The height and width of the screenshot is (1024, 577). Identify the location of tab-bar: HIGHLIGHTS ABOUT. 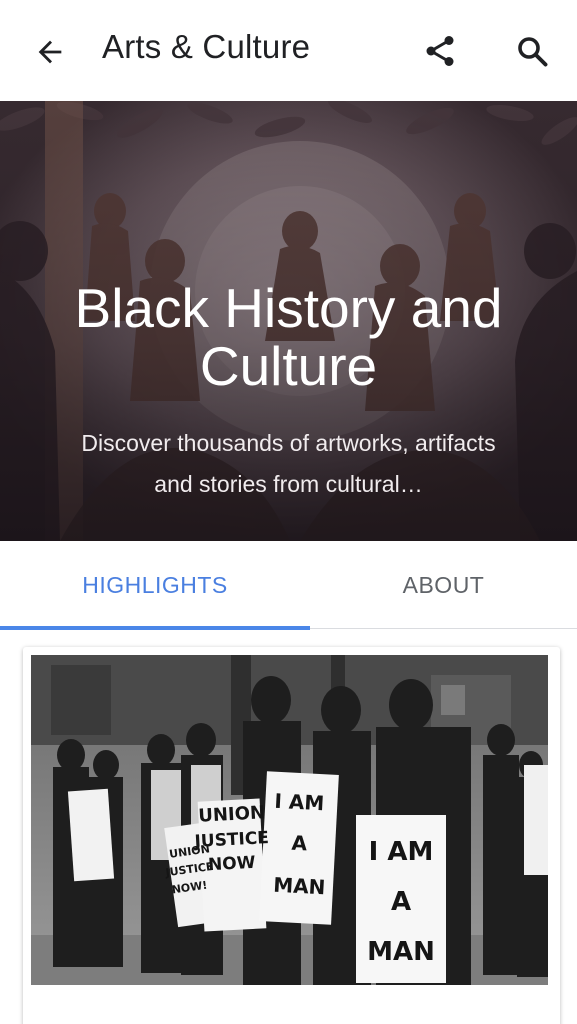
(288, 585).